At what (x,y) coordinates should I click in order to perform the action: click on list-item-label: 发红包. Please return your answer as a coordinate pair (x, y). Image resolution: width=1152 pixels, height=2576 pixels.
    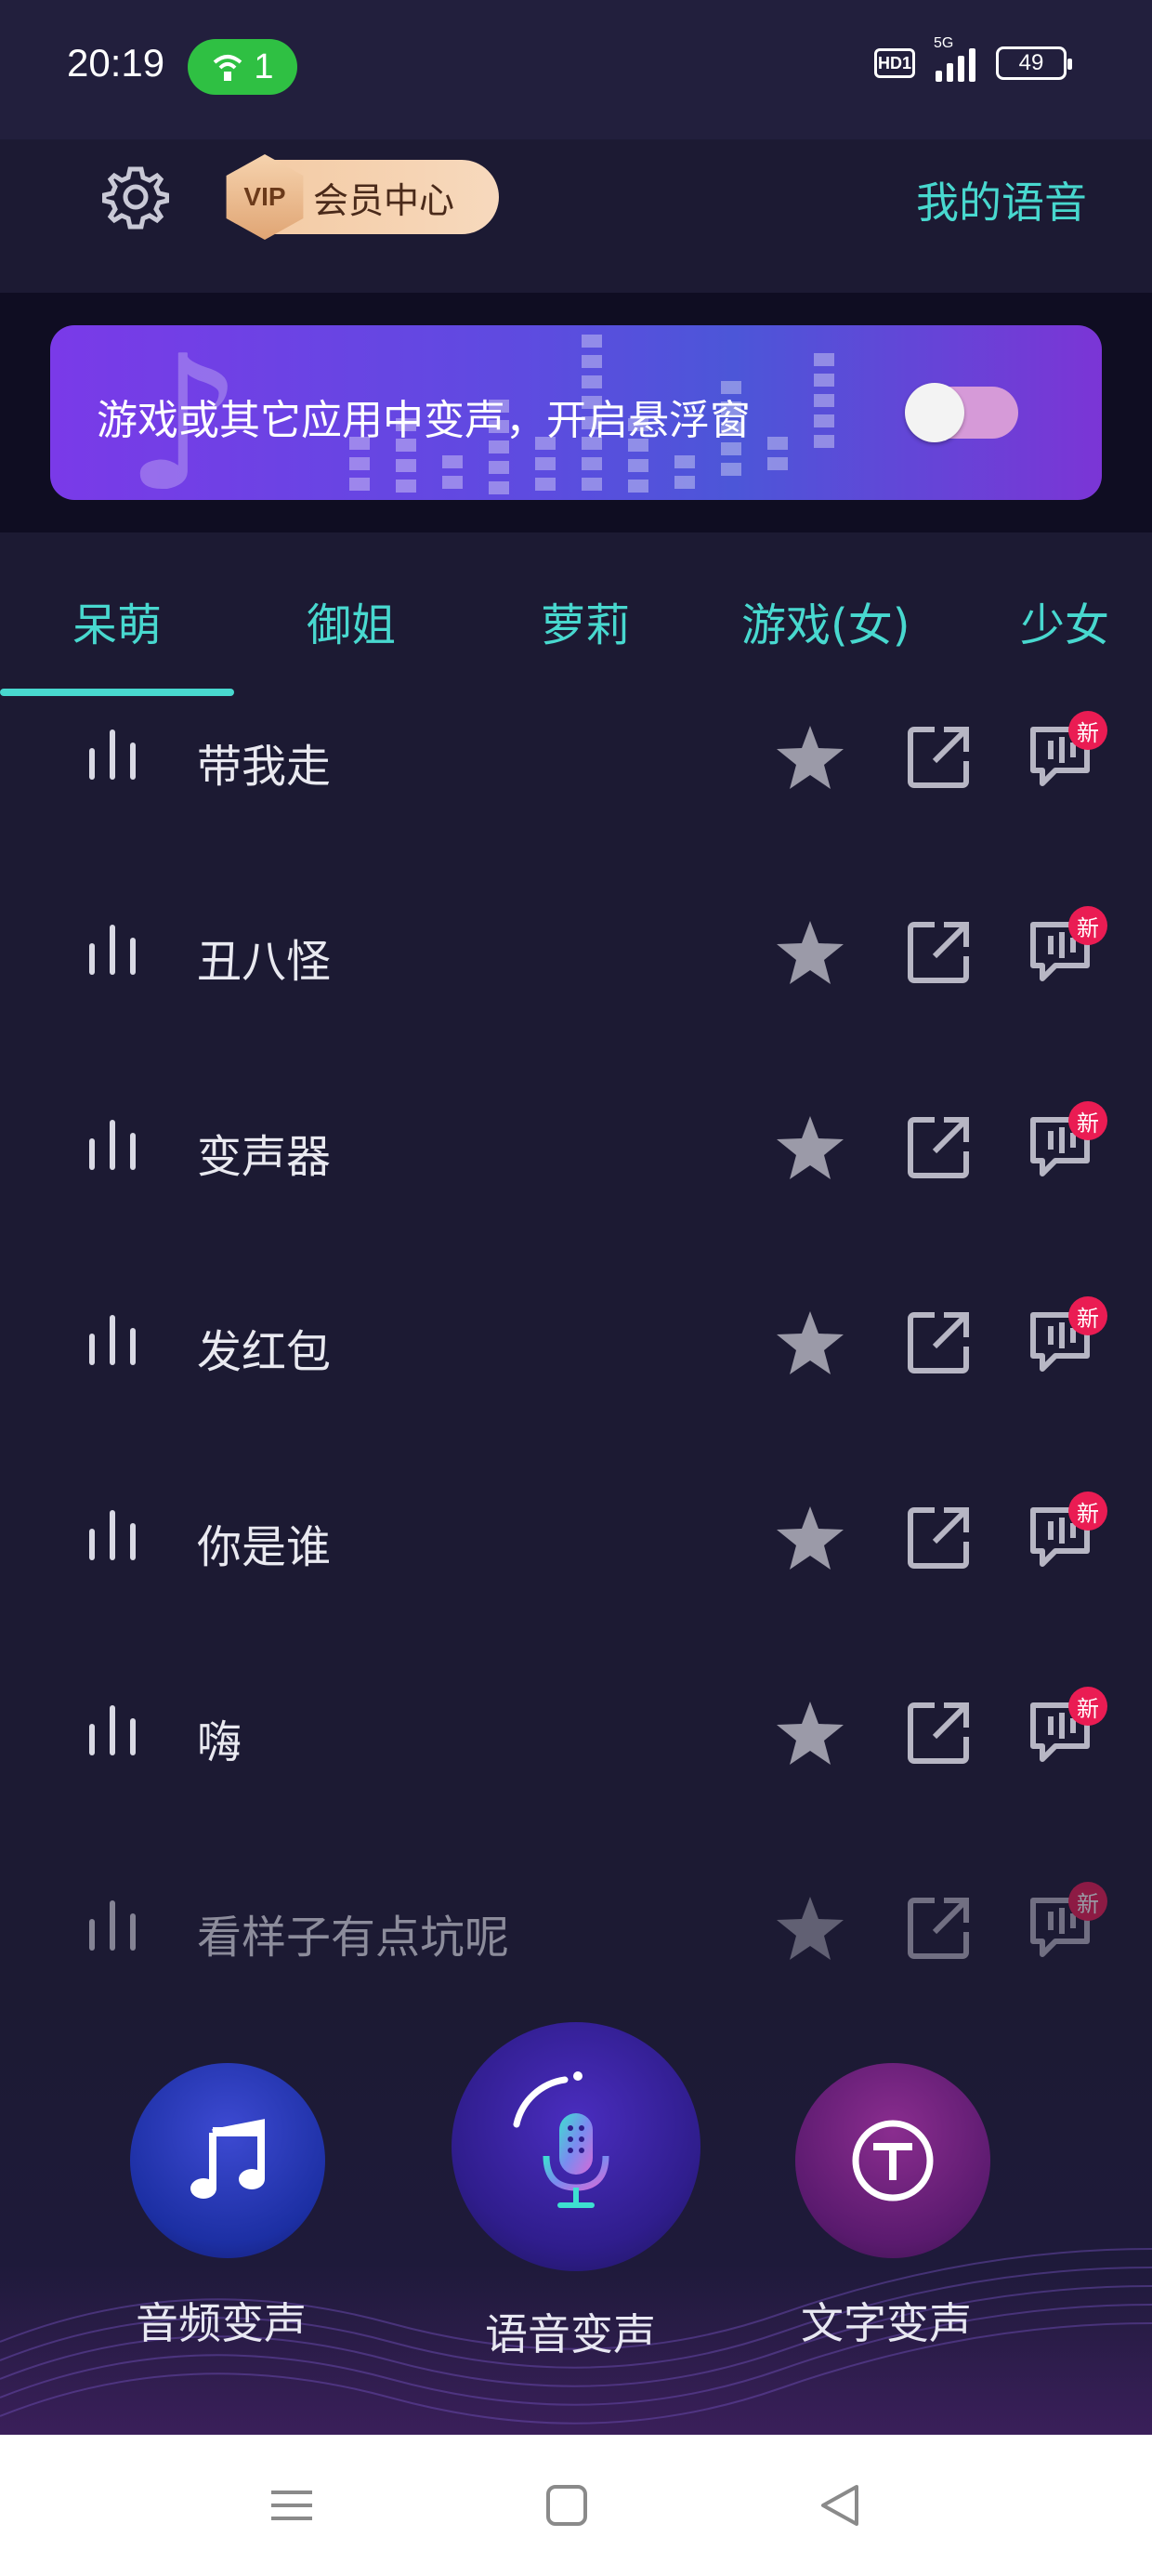
    Looking at the image, I should click on (264, 1352).